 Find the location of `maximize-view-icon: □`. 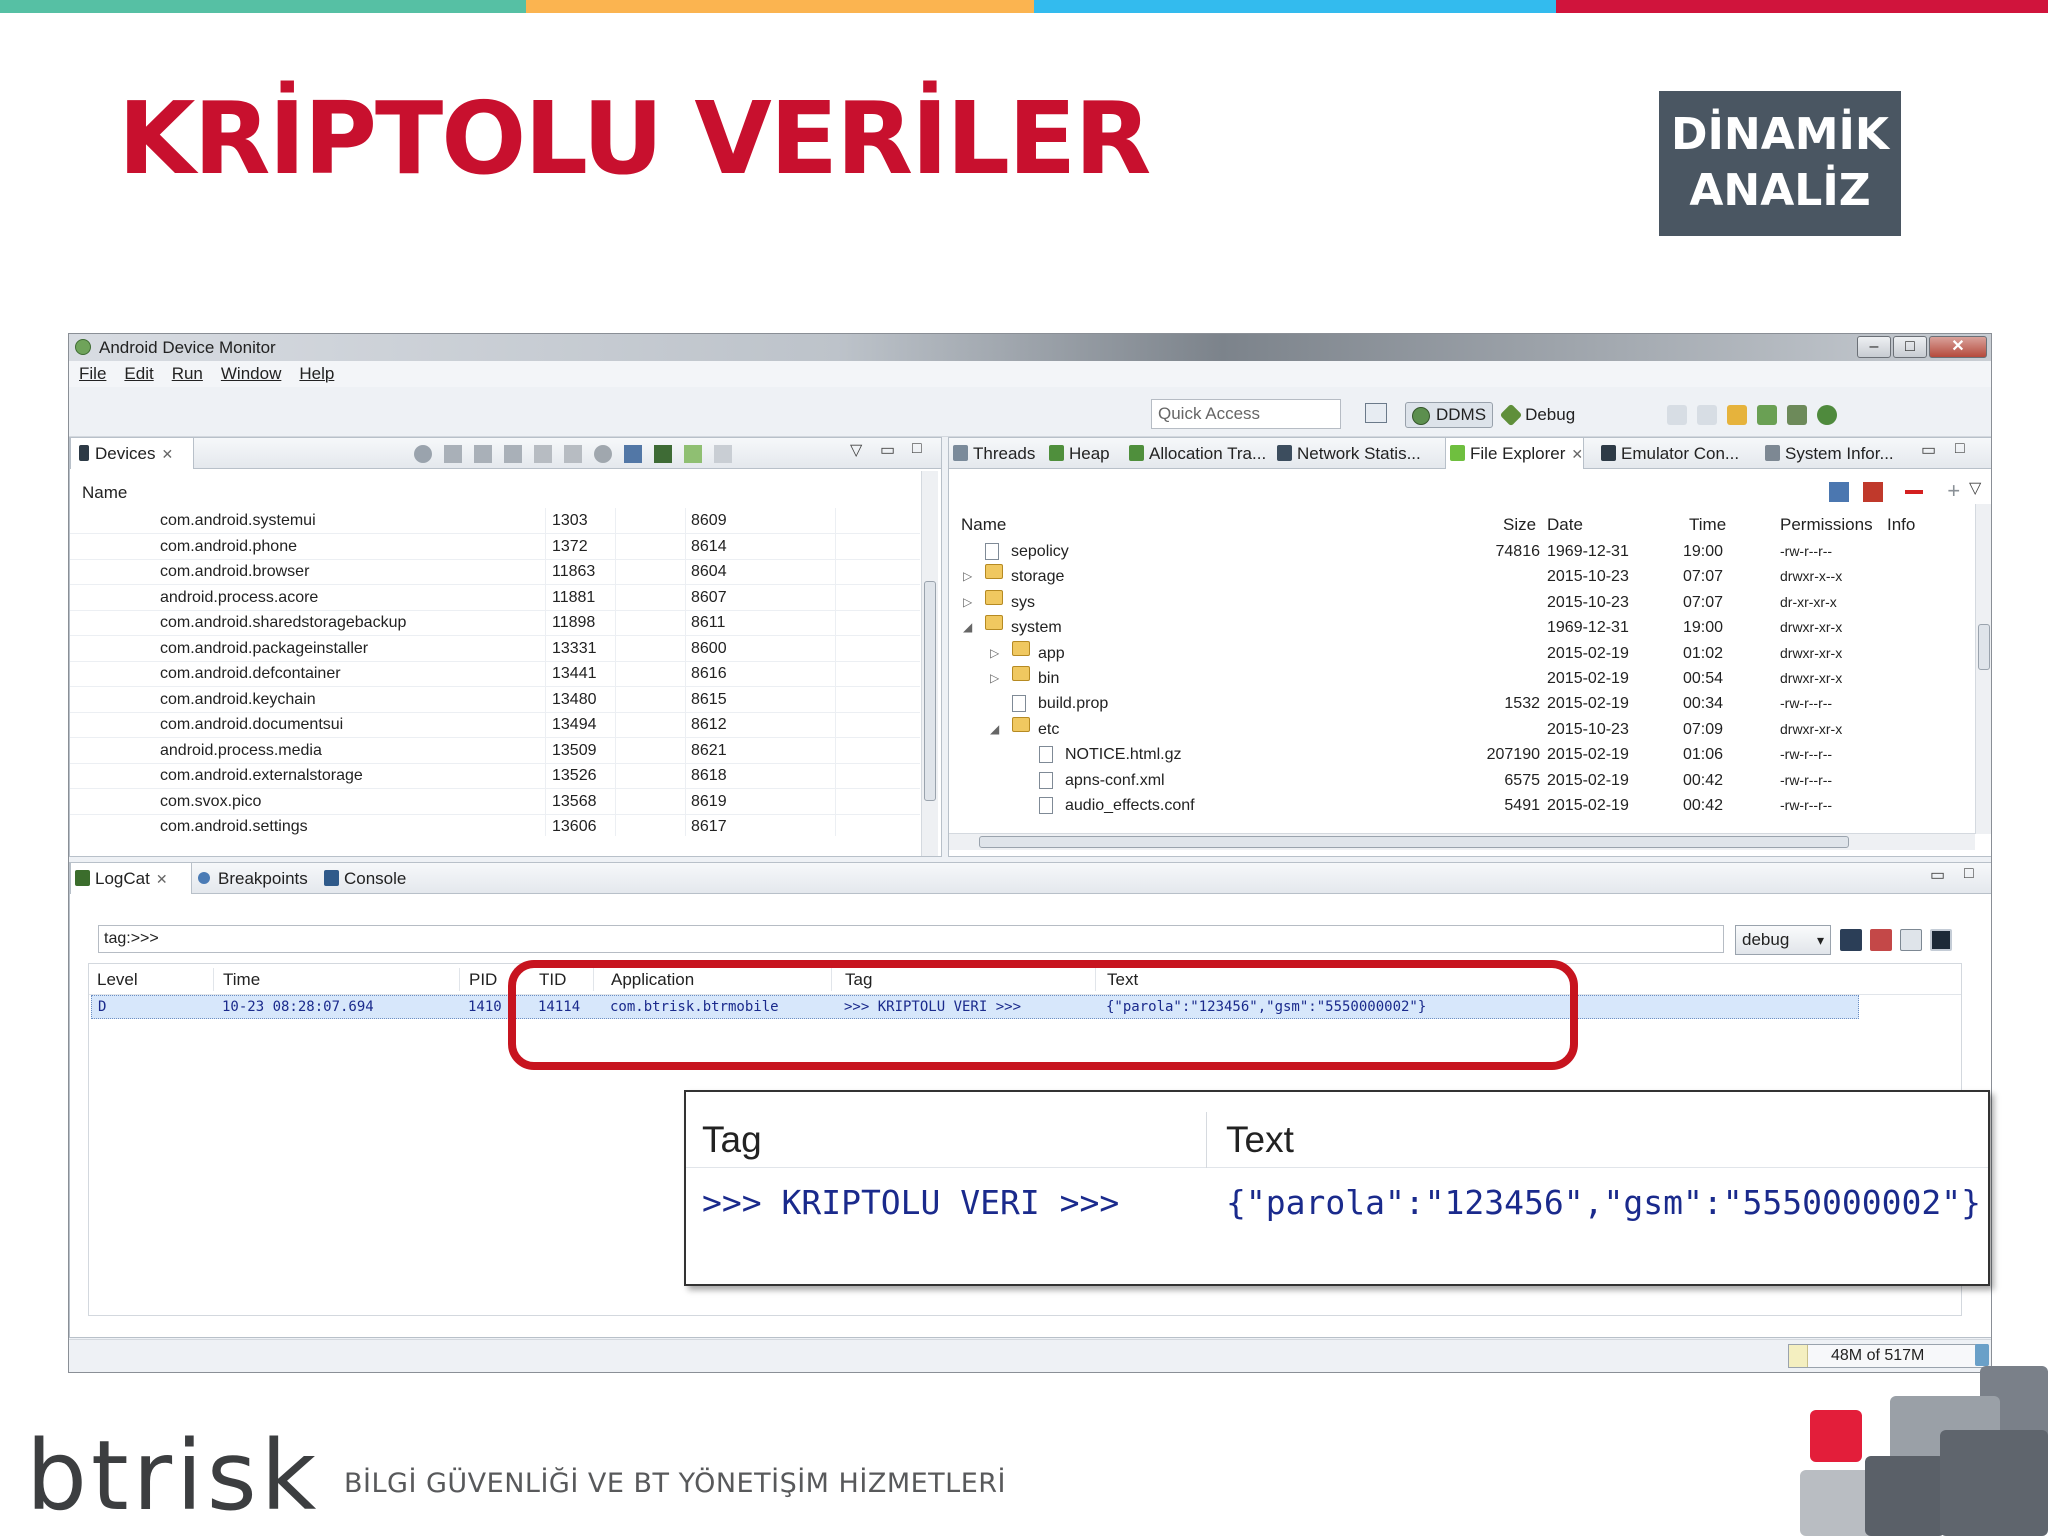

maximize-view-icon: □ is located at coordinates (917, 449).